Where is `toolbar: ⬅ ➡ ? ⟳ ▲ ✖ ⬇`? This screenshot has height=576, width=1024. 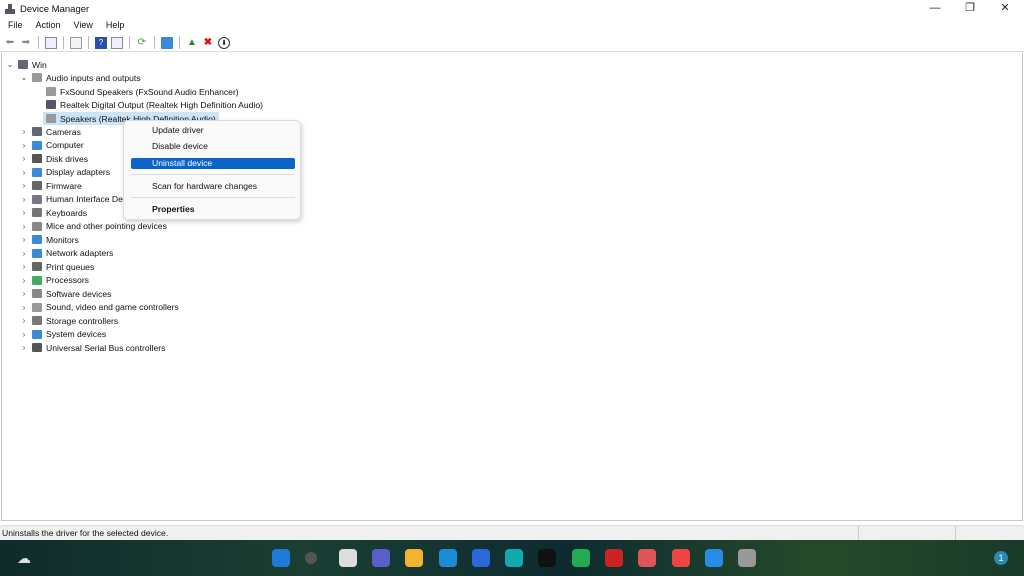
toolbar: ⬅ ➡ ? ⟳ ▲ ✖ ⬇ is located at coordinates (512, 43).